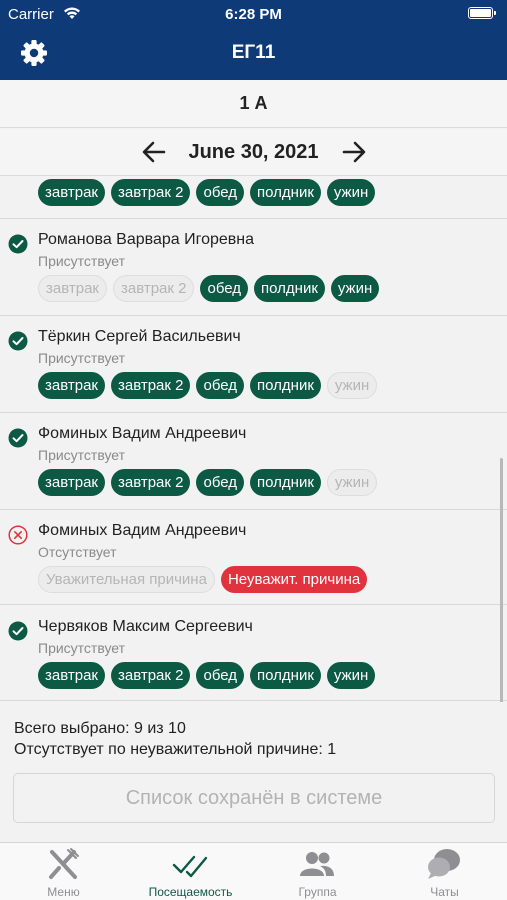  What do you see at coordinates (444, 892) in the screenshot?
I see `tab-label: Чаты` at bounding box center [444, 892].